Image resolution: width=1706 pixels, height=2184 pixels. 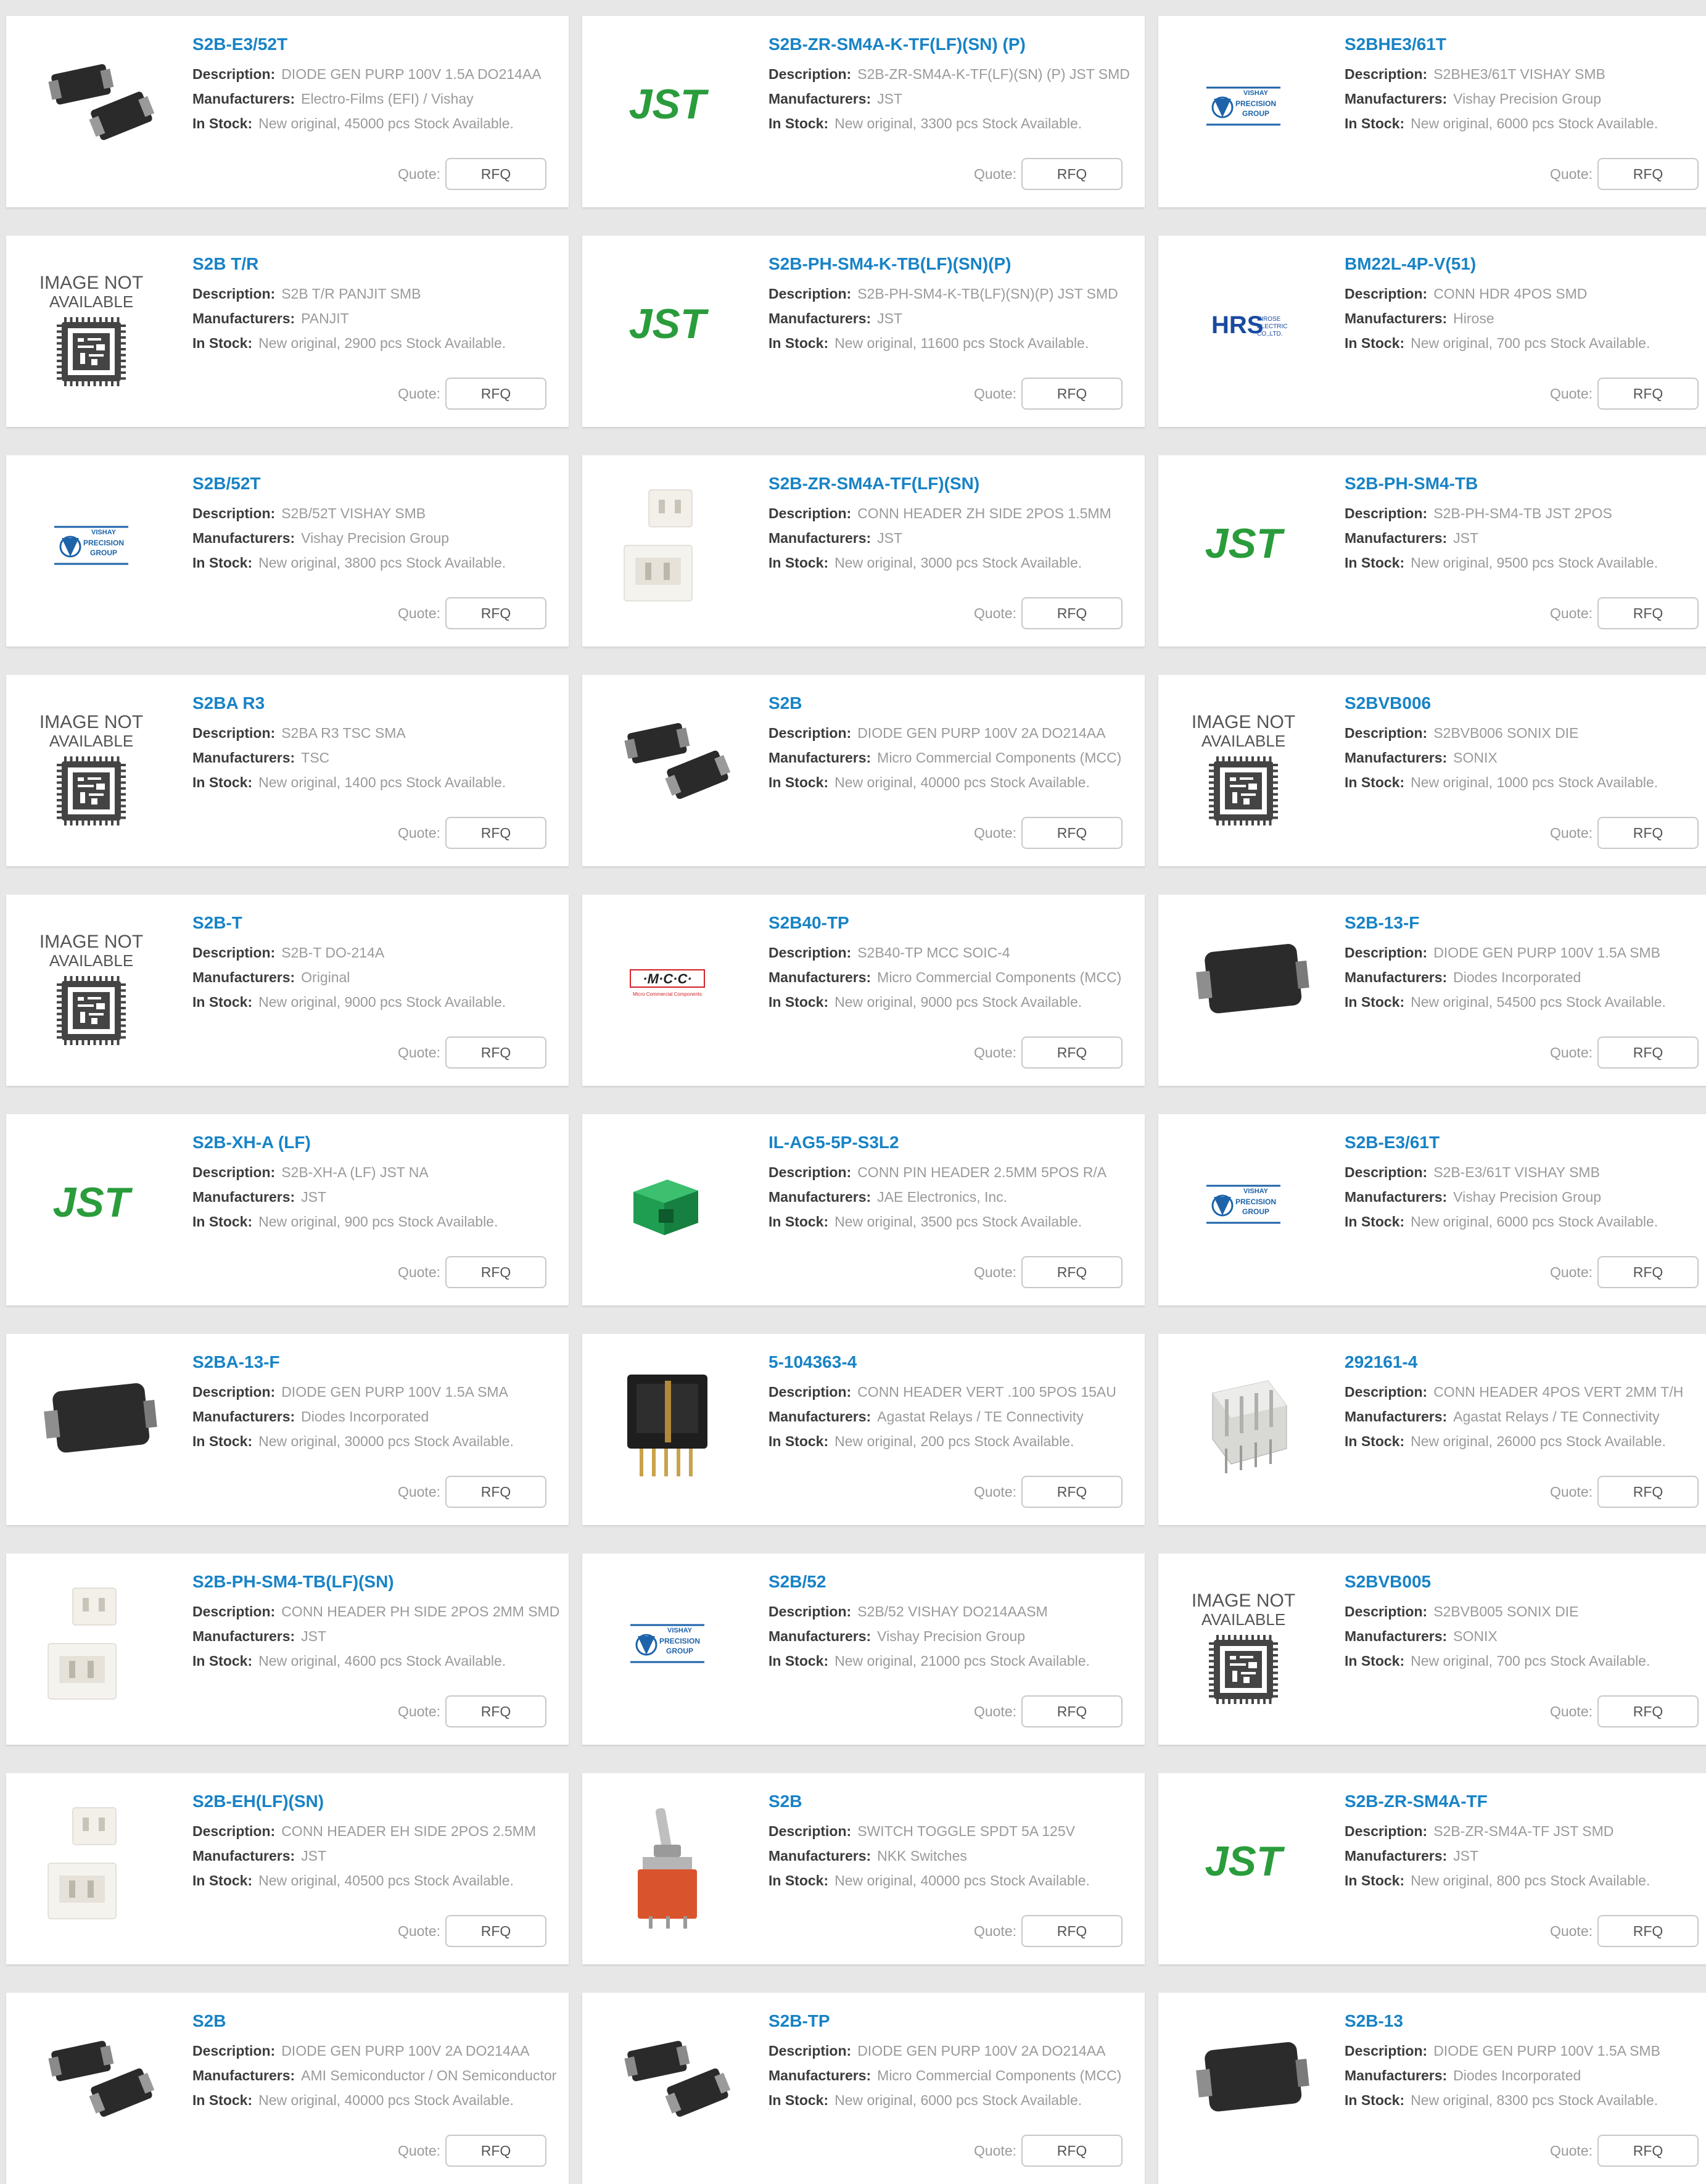 I want to click on manufacturer-row: Manufacturers: PANJIT, so click(x=383, y=318).